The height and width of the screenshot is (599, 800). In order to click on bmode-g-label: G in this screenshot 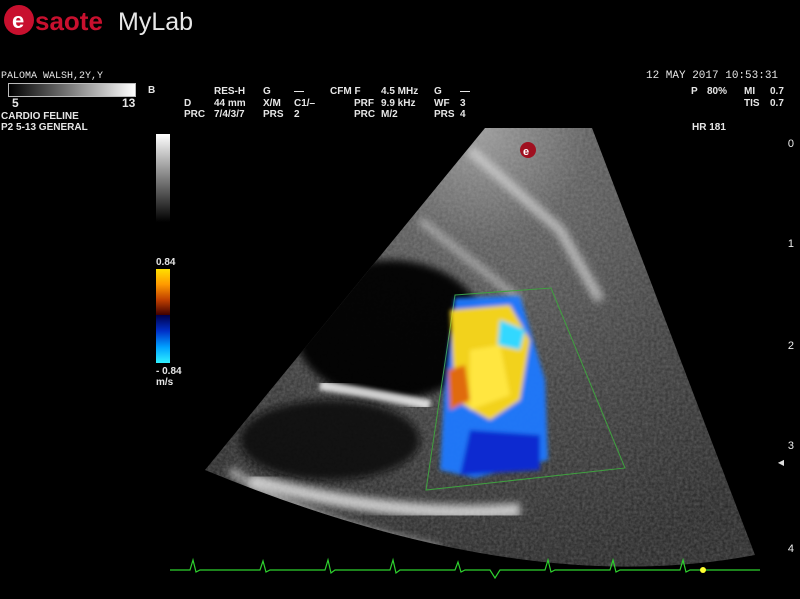, I will do `click(267, 91)`.